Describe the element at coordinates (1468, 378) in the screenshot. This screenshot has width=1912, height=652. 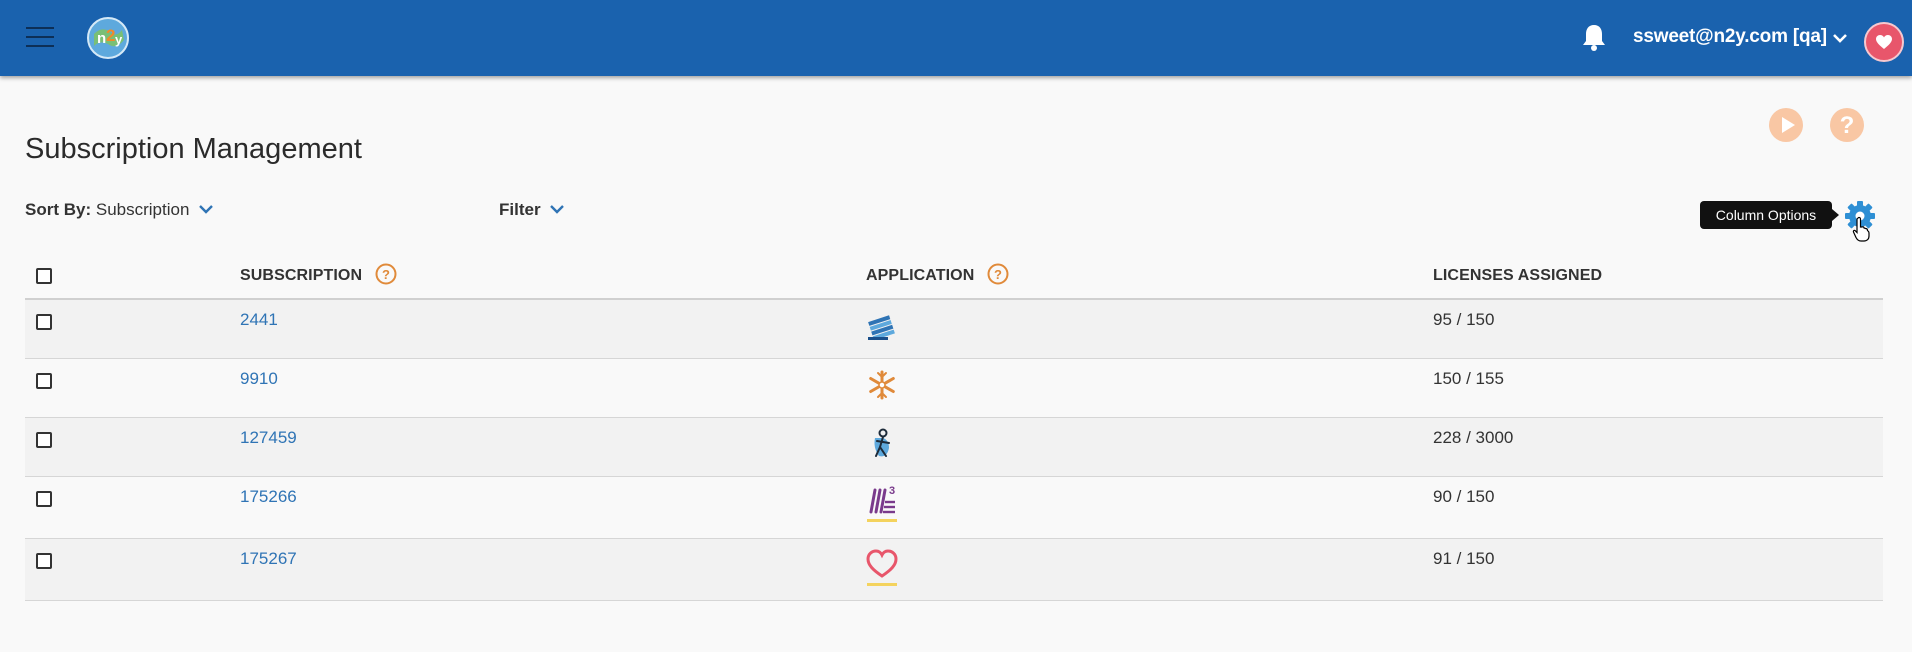
I see `licenses-assigned-value: 150 / 155` at that location.